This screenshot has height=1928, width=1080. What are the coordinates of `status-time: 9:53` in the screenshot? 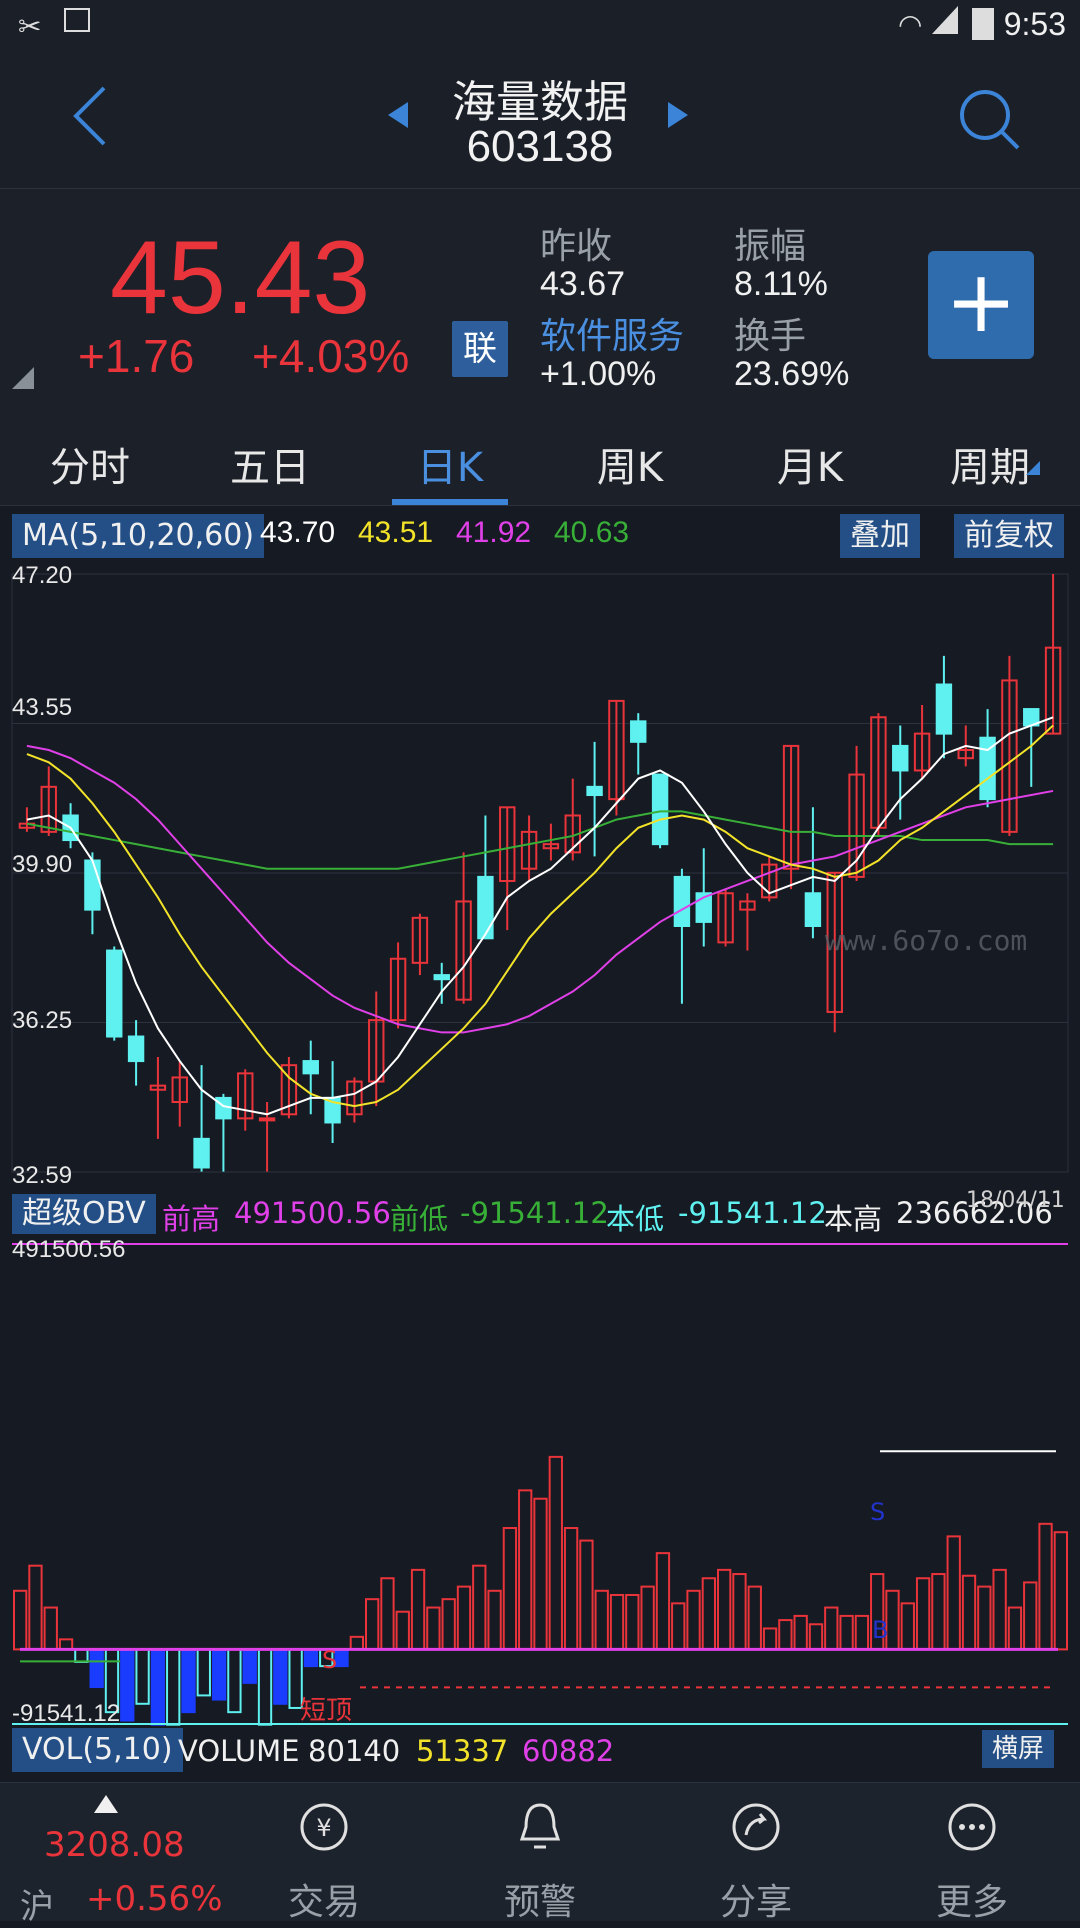 It's located at (1034, 24).